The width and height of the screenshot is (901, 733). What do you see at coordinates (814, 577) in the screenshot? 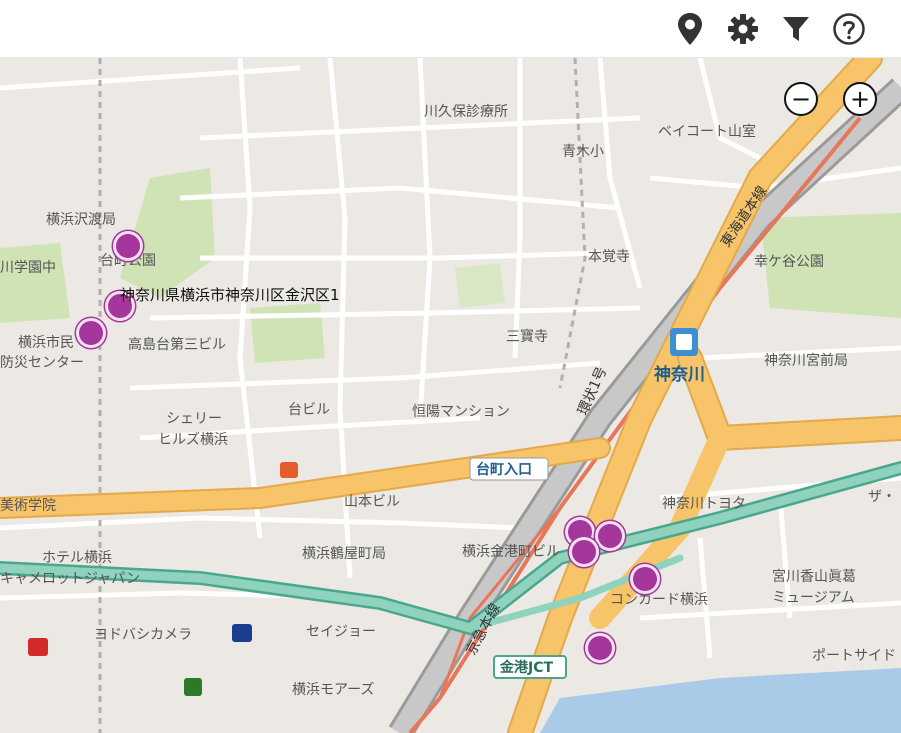
I see `map-label: 宮川香山眞葛` at bounding box center [814, 577].